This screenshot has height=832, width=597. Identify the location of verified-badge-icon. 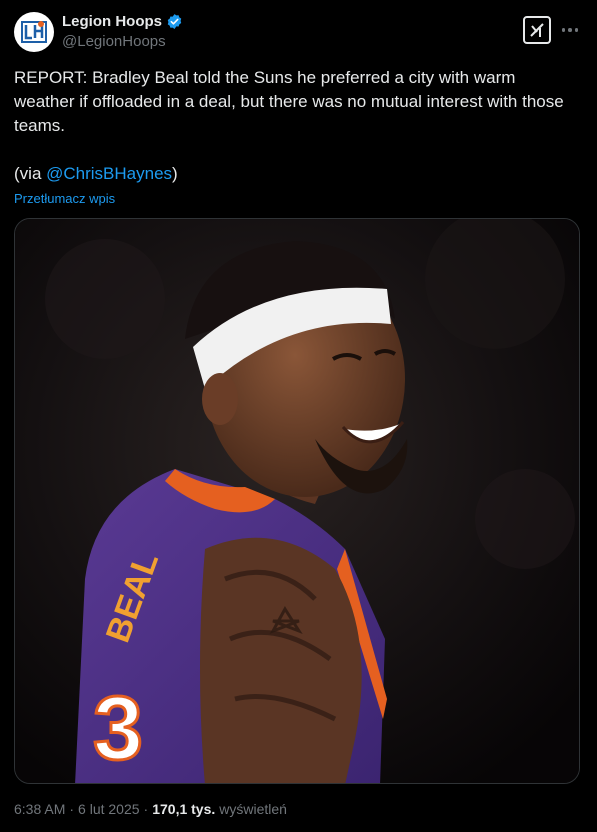
(174, 21).